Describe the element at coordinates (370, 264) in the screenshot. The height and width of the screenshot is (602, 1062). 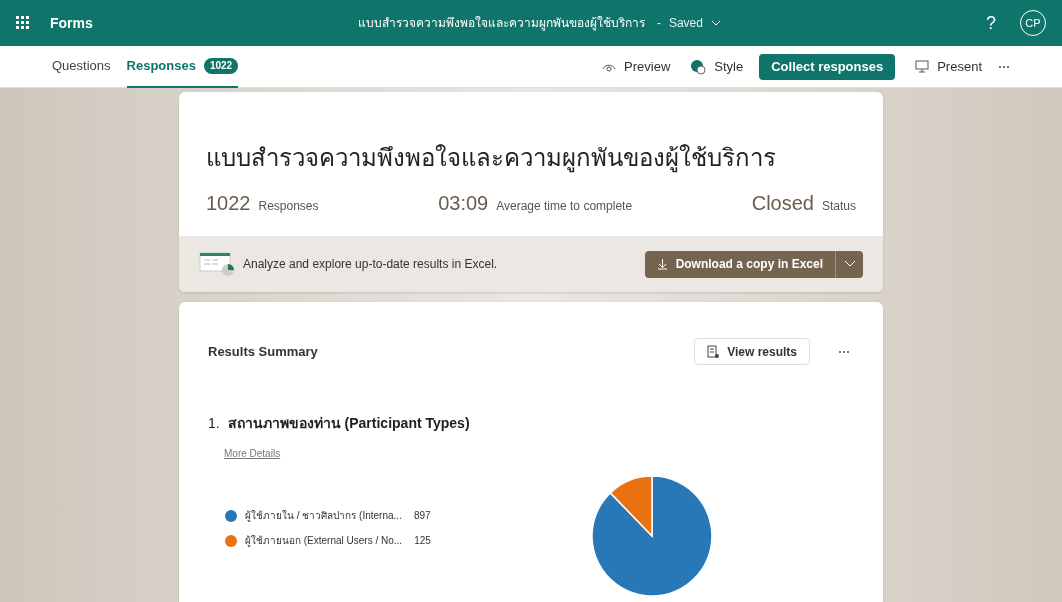
I see `excel-text: Analyze and explore up-to-date results in Excel.` at that location.